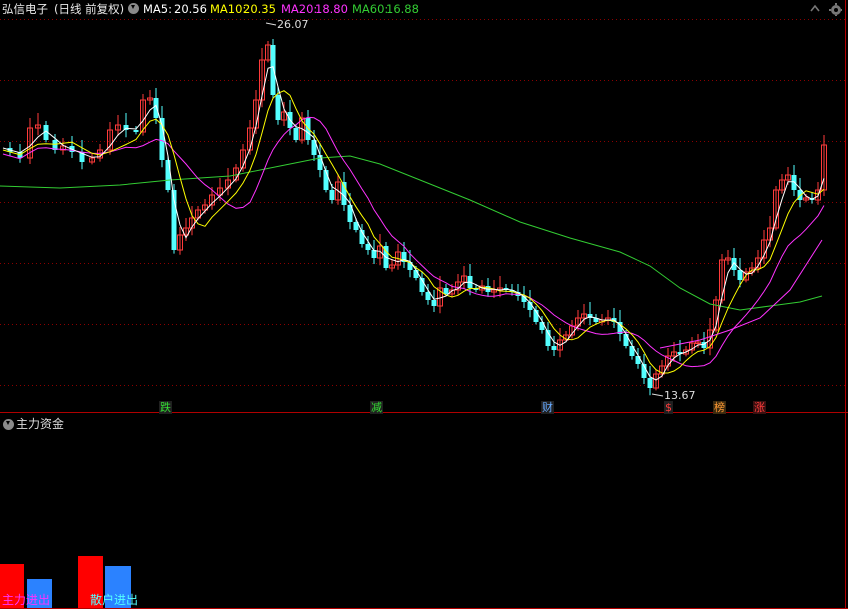  I want to click on event-marker-list: 榜, so click(719, 407).